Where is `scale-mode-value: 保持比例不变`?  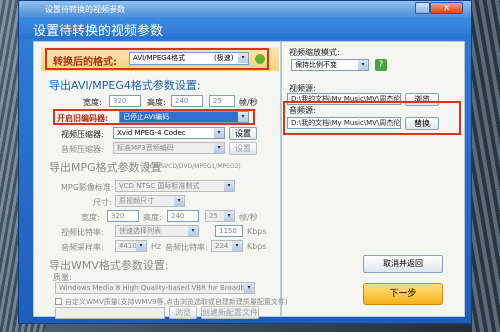 scale-mode-value: 保持比例不变 is located at coordinates (316, 65).